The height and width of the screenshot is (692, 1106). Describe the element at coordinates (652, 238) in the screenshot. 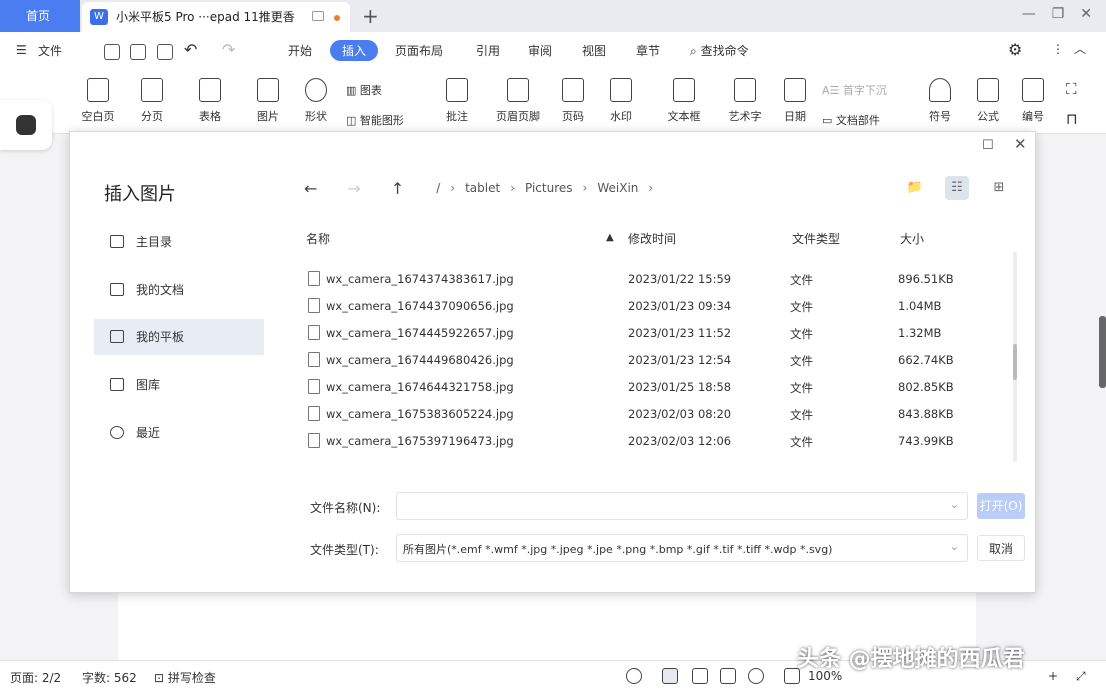

I see `column-modified: 修改时间` at that location.